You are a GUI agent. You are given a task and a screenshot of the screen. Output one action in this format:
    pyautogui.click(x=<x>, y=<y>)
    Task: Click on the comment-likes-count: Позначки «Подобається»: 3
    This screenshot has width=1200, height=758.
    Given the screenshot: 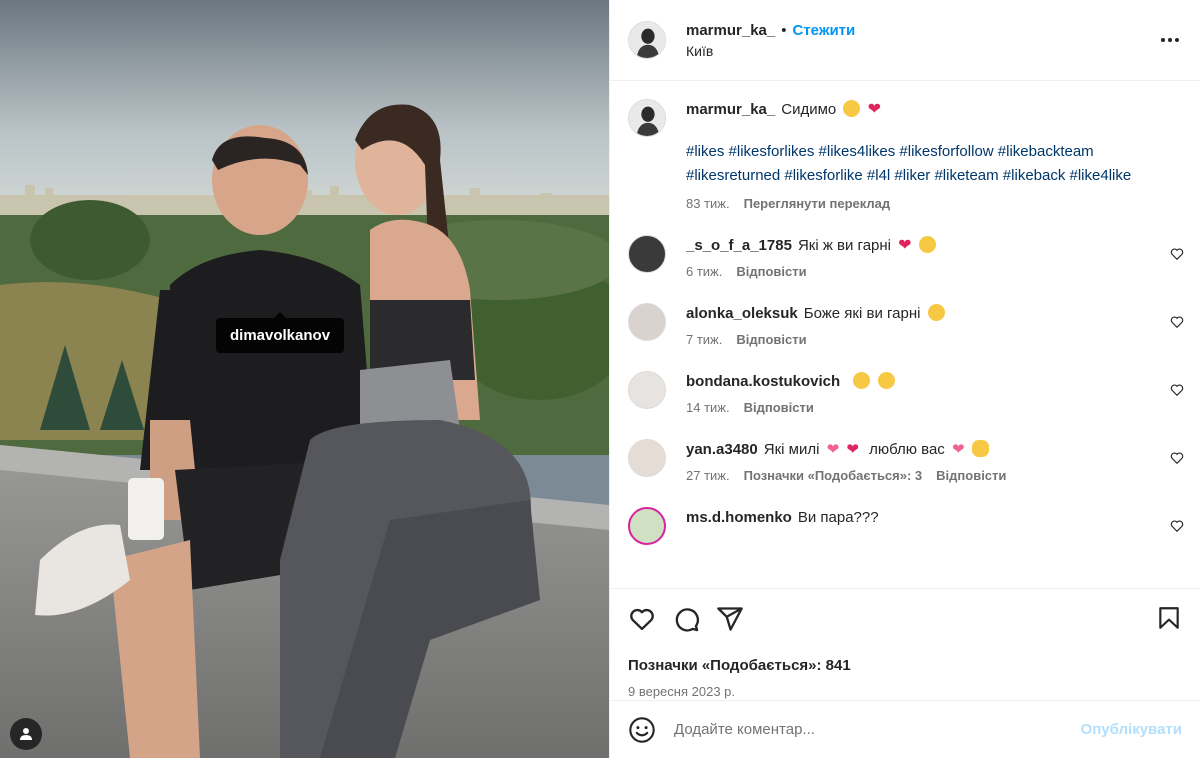 What is the action you would take?
    pyautogui.click(x=833, y=475)
    